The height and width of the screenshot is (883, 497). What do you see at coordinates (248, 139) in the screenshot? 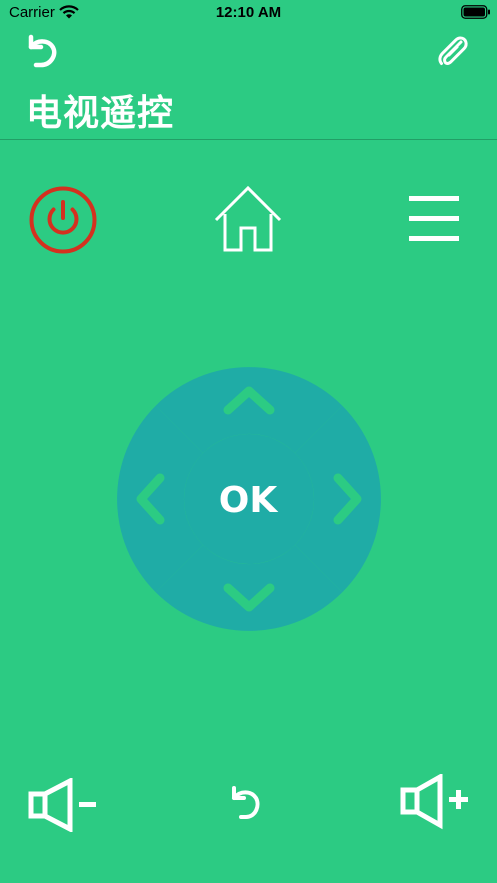
I see `header-divider` at bounding box center [248, 139].